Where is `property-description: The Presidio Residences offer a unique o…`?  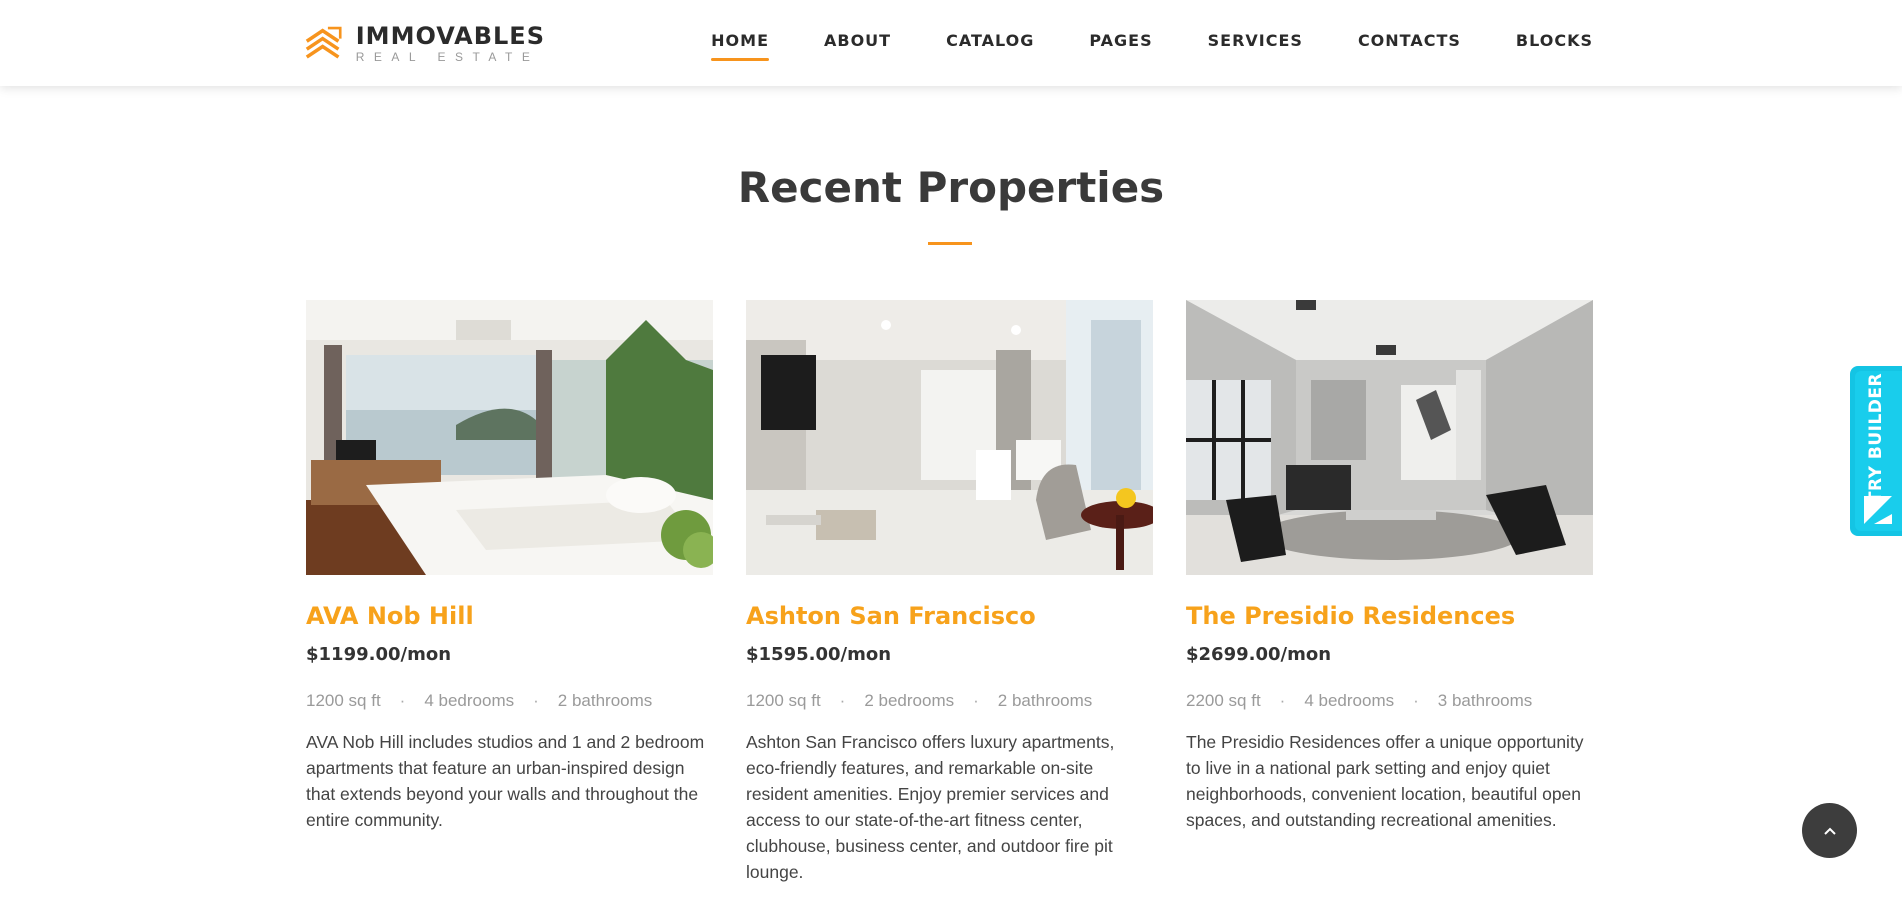 property-description: The Presidio Residences offer a unique o… is located at coordinates (1385, 781).